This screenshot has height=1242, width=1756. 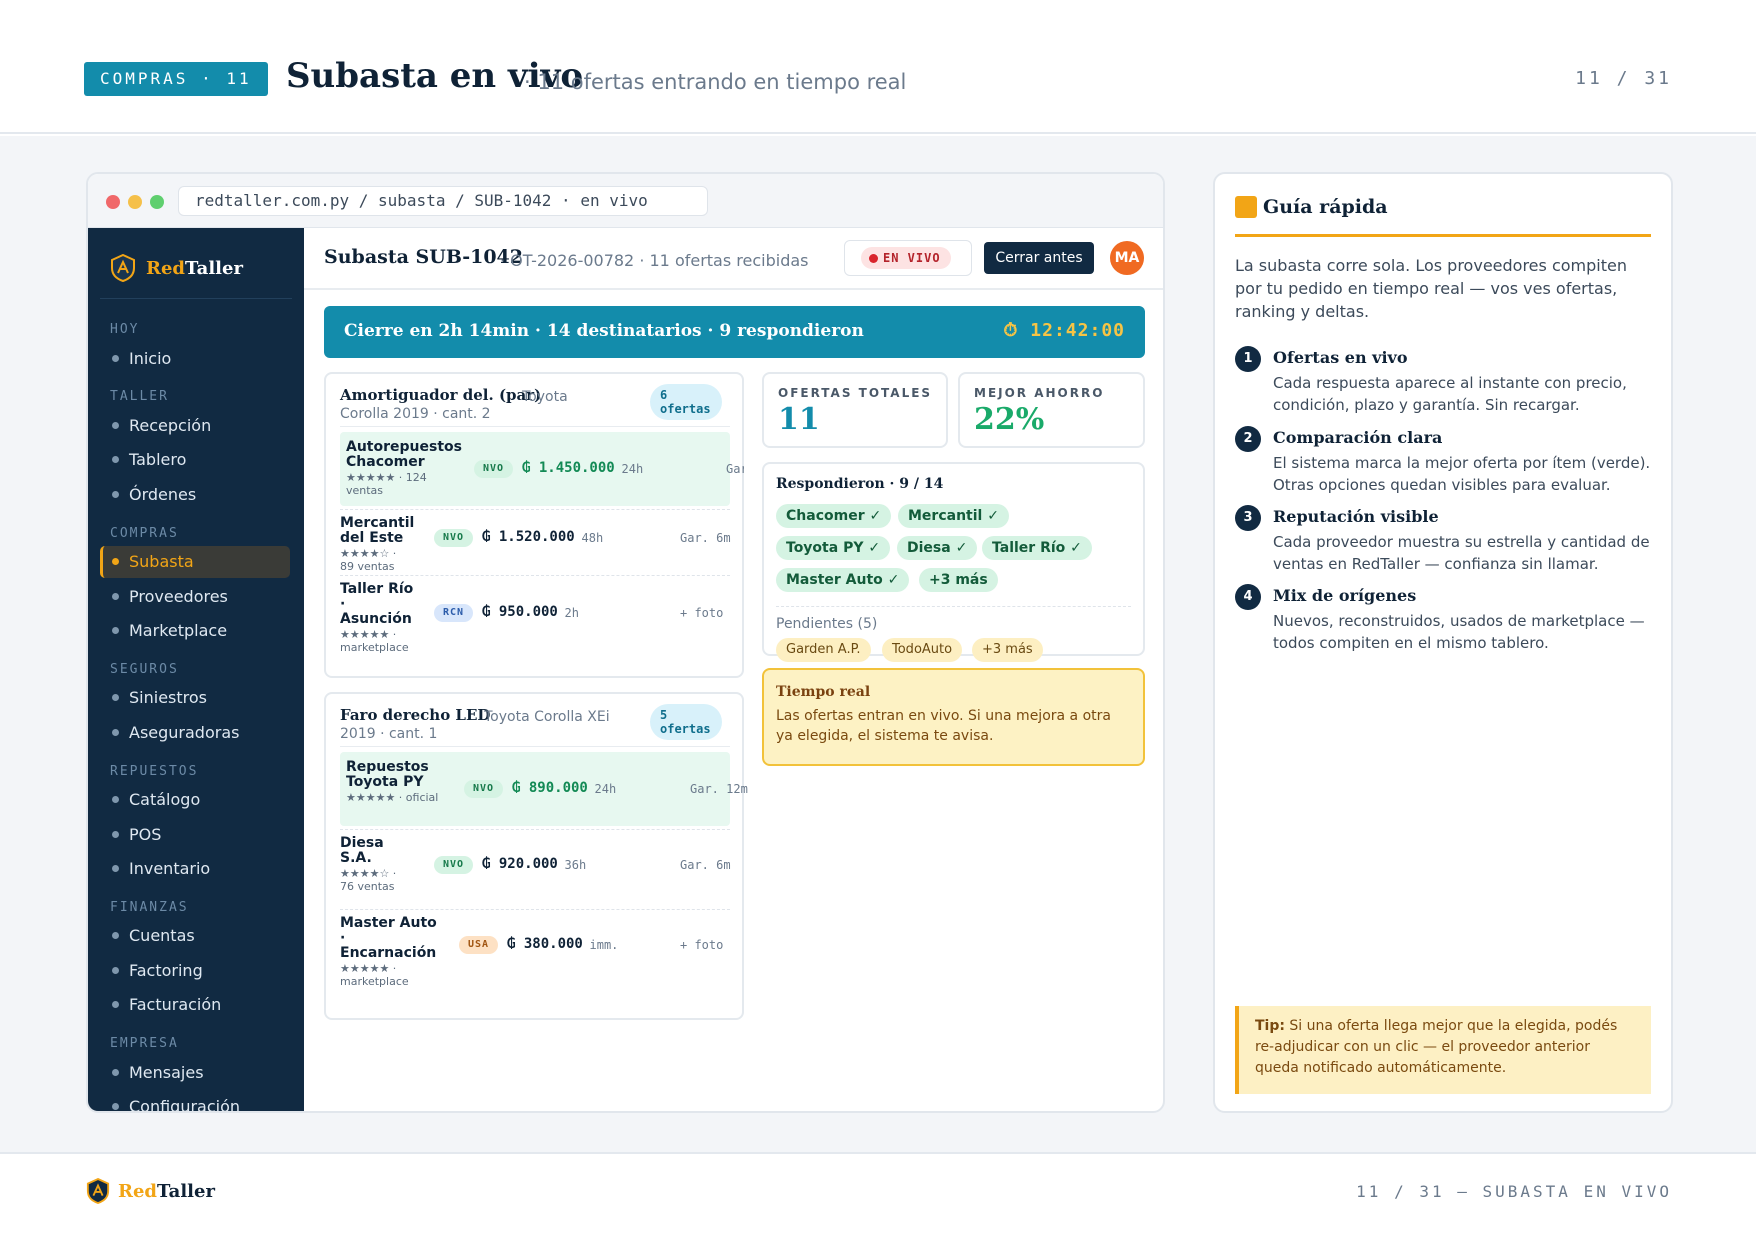 I want to click on sidebar-item-pos: POS, so click(x=195, y=834).